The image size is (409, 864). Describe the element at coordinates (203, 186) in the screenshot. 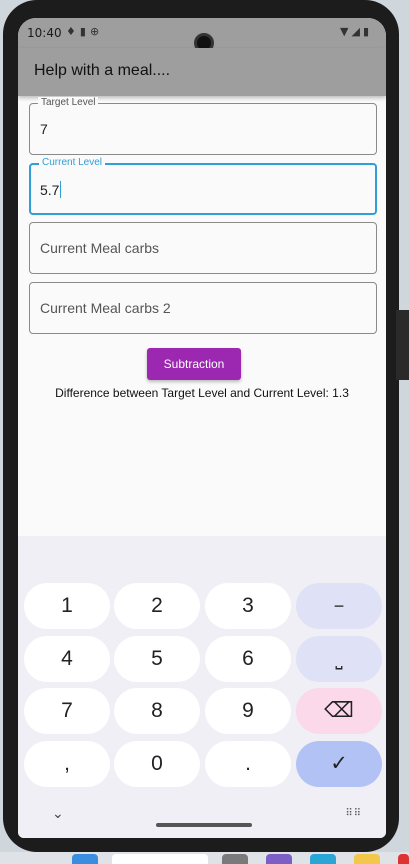

I see `current-level-field: Current Level 5.7` at that location.